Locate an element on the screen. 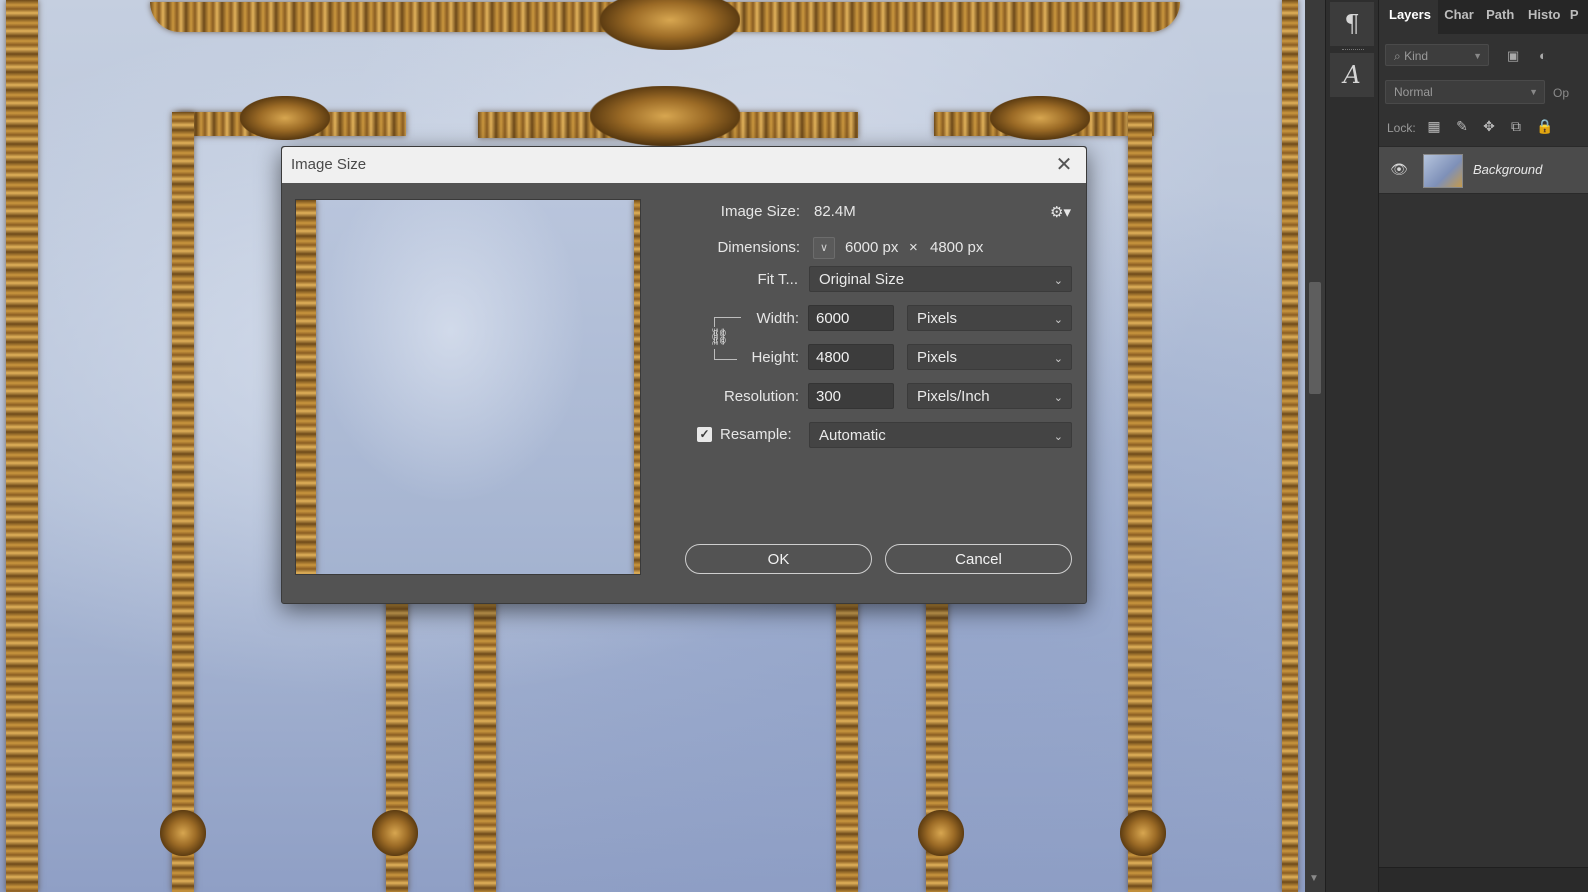 The height and width of the screenshot is (892, 1588). resample-value: Automatic is located at coordinates (852, 435).